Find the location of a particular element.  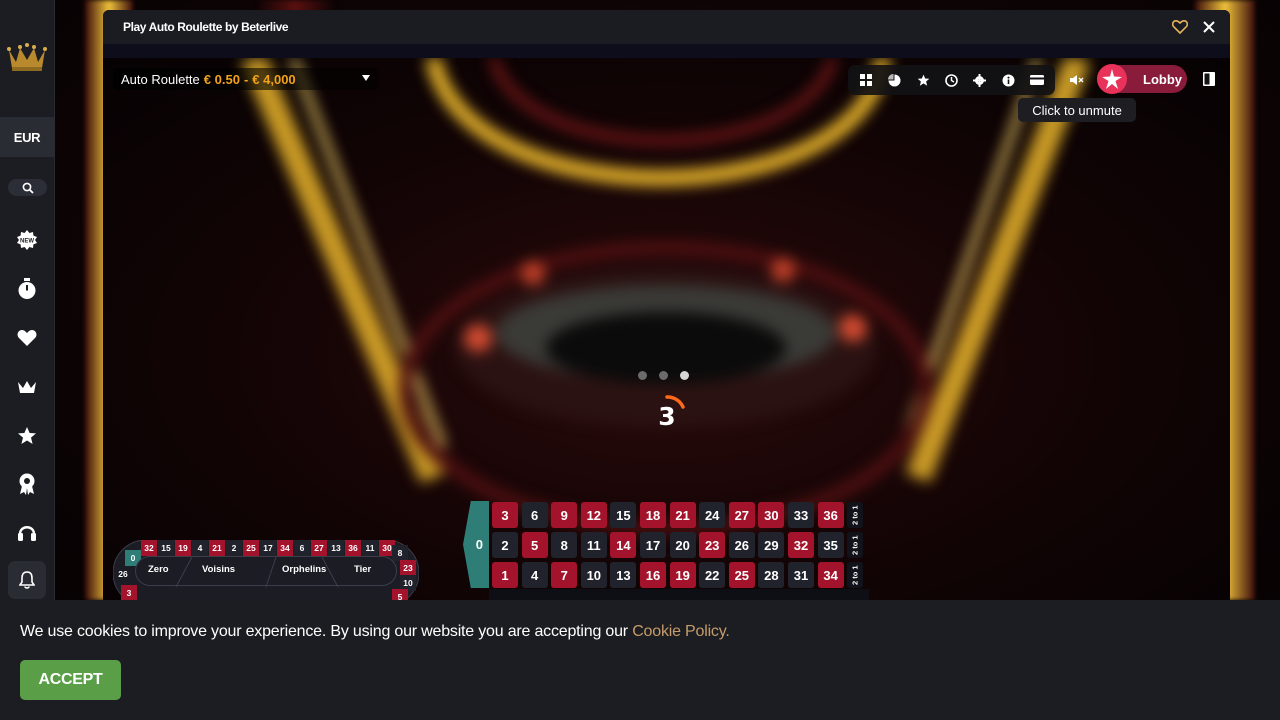

racetrack-number: 23 is located at coordinates (408, 568).